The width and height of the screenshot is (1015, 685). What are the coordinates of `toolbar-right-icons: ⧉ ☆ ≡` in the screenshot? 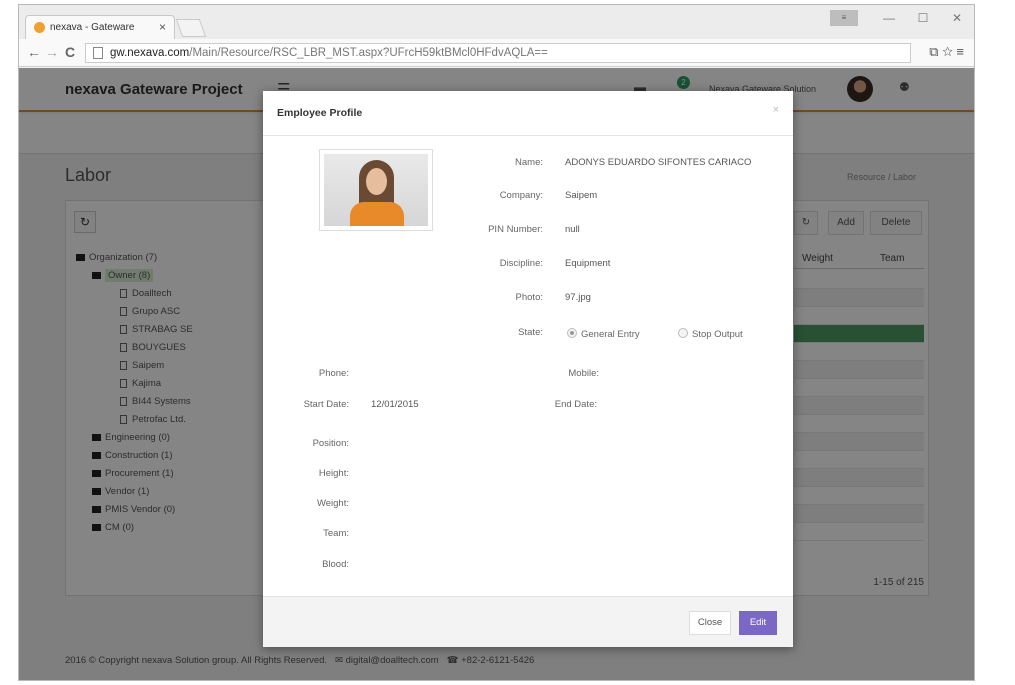 It's located at (946, 52).